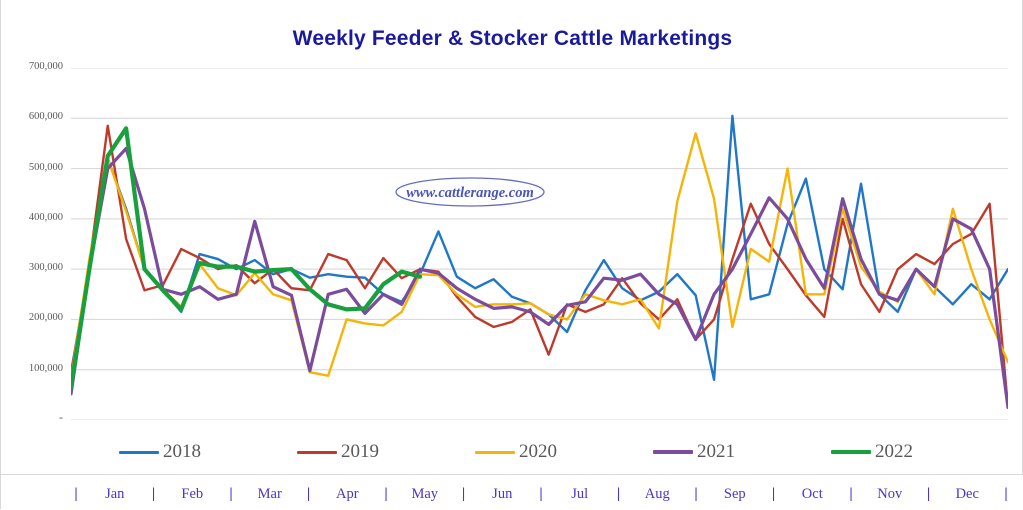  Describe the element at coordinates (502, 493) in the screenshot. I see `x-axis-month-jun: Jun` at that location.